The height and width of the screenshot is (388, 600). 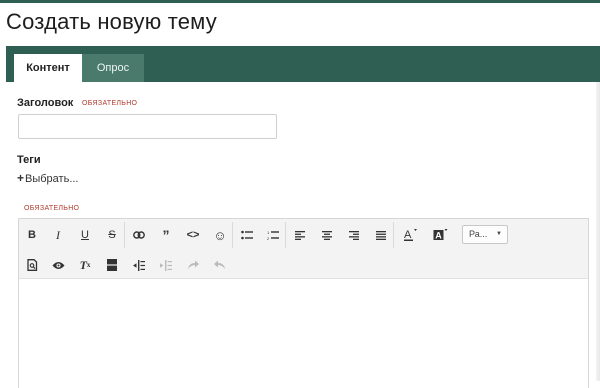 I want to click on title-required-badge: ОБЯЗАТЕЛЬНО, so click(x=110, y=103).